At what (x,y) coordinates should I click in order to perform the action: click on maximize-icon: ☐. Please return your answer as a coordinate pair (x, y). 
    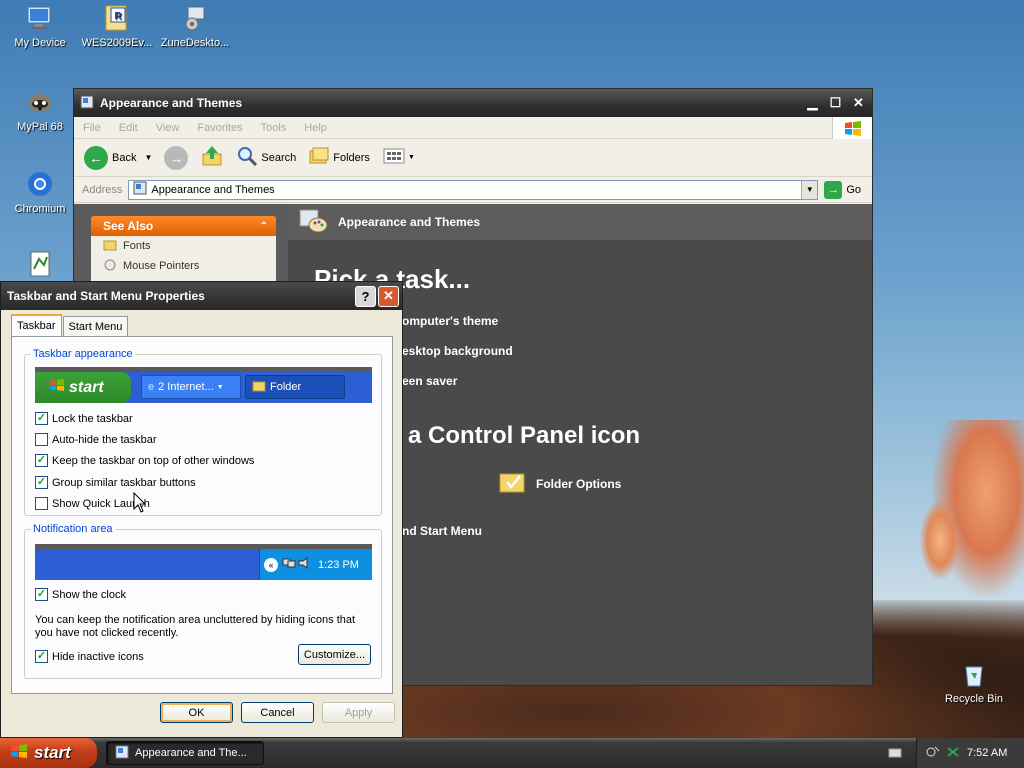
    Looking at the image, I should click on (835, 103).